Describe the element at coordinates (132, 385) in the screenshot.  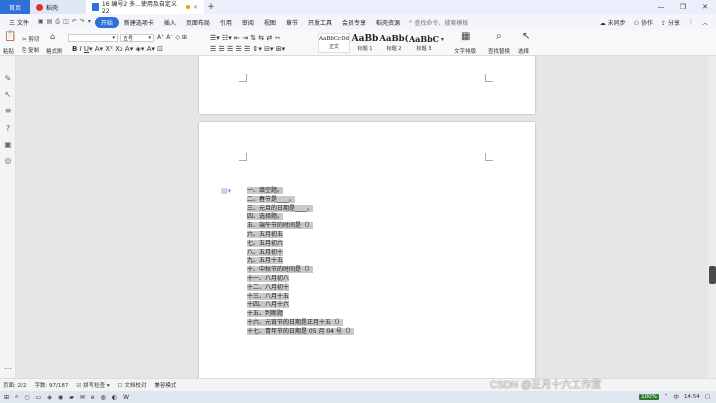
I see `proofread-button: ☐ 文档校对` at that location.